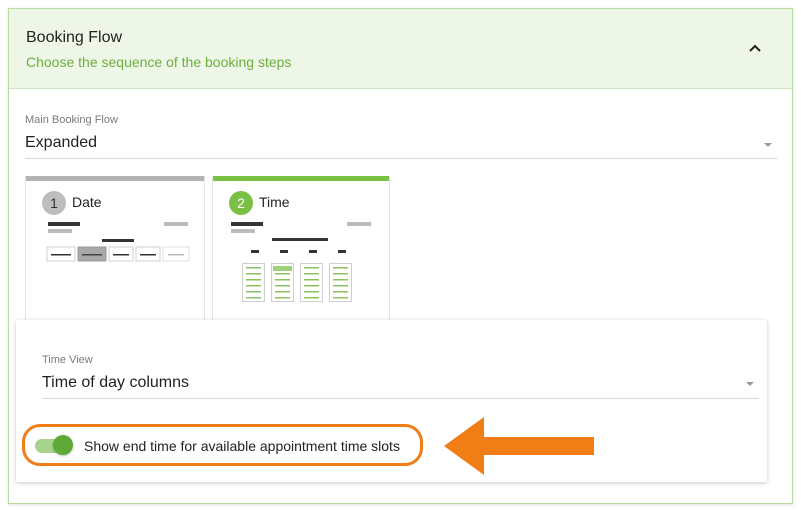 The height and width of the screenshot is (519, 801). I want to click on panel-subtitle: Choose the sequence of the booking steps, so click(159, 62).